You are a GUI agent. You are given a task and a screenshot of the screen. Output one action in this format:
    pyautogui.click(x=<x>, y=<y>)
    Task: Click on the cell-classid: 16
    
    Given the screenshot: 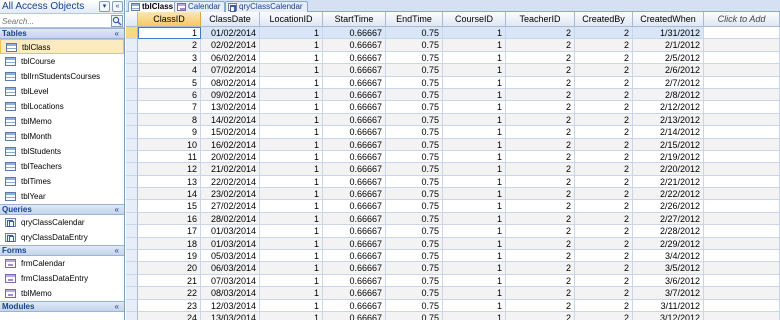 What is the action you would take?
    pyautogui.click(x=169, y=219)
    